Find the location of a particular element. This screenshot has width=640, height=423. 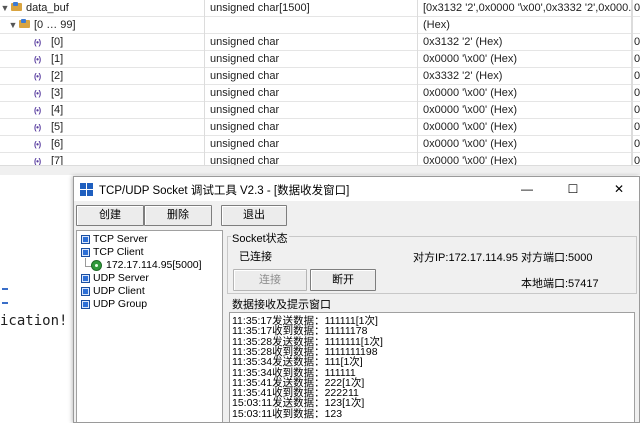

watch-name: [0 … 99] is located at coordinates (55, 25).